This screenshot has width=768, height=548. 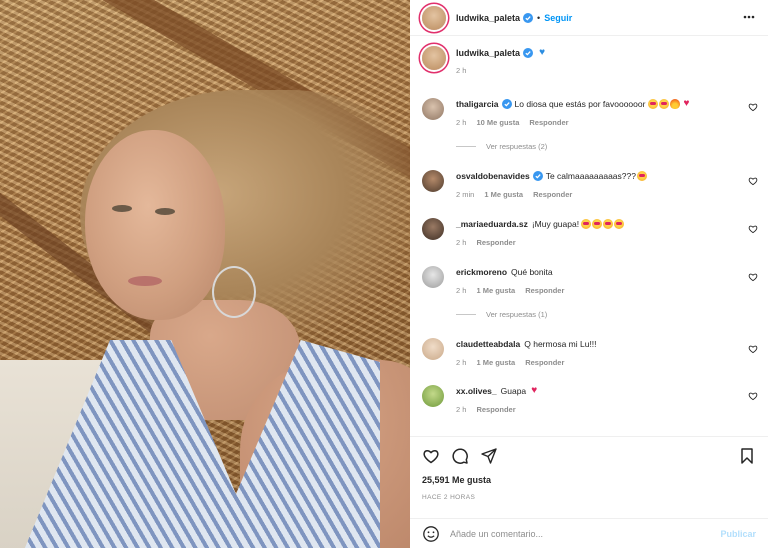 I want to click on comment-input, so click(x=585, y=533).